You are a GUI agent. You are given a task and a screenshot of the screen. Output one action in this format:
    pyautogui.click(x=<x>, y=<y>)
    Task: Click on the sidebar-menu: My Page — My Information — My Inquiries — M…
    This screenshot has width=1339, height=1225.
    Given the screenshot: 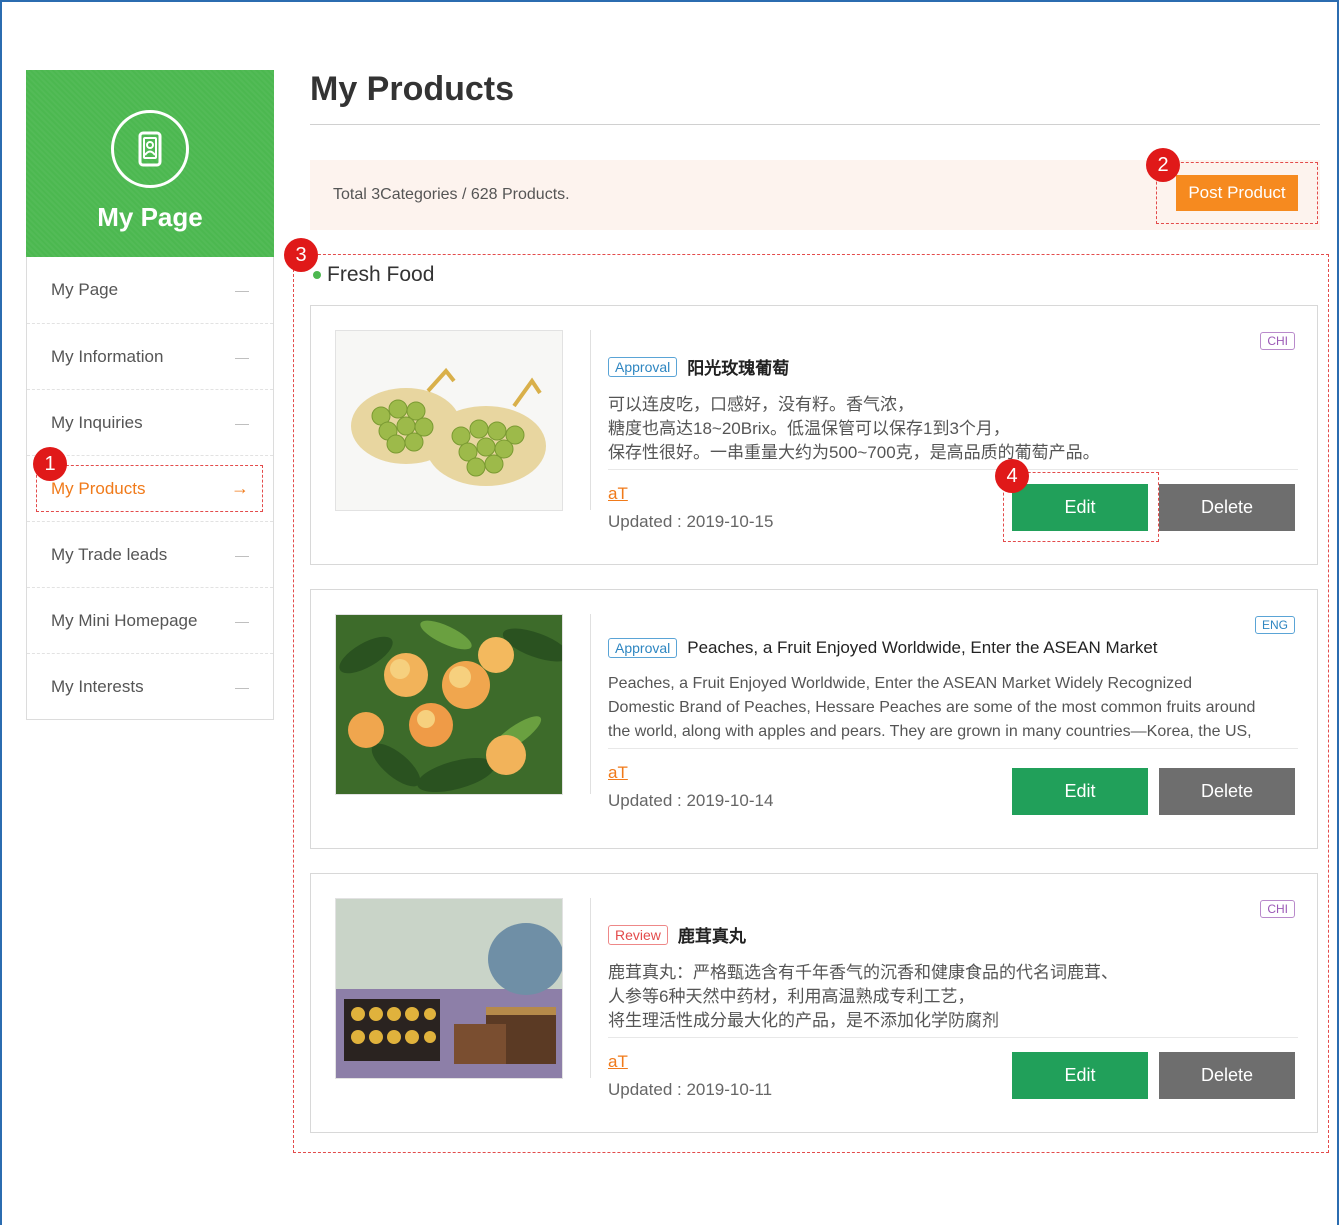 What is the action you would take?
    pyautogui.click(x=150, y=488)
    